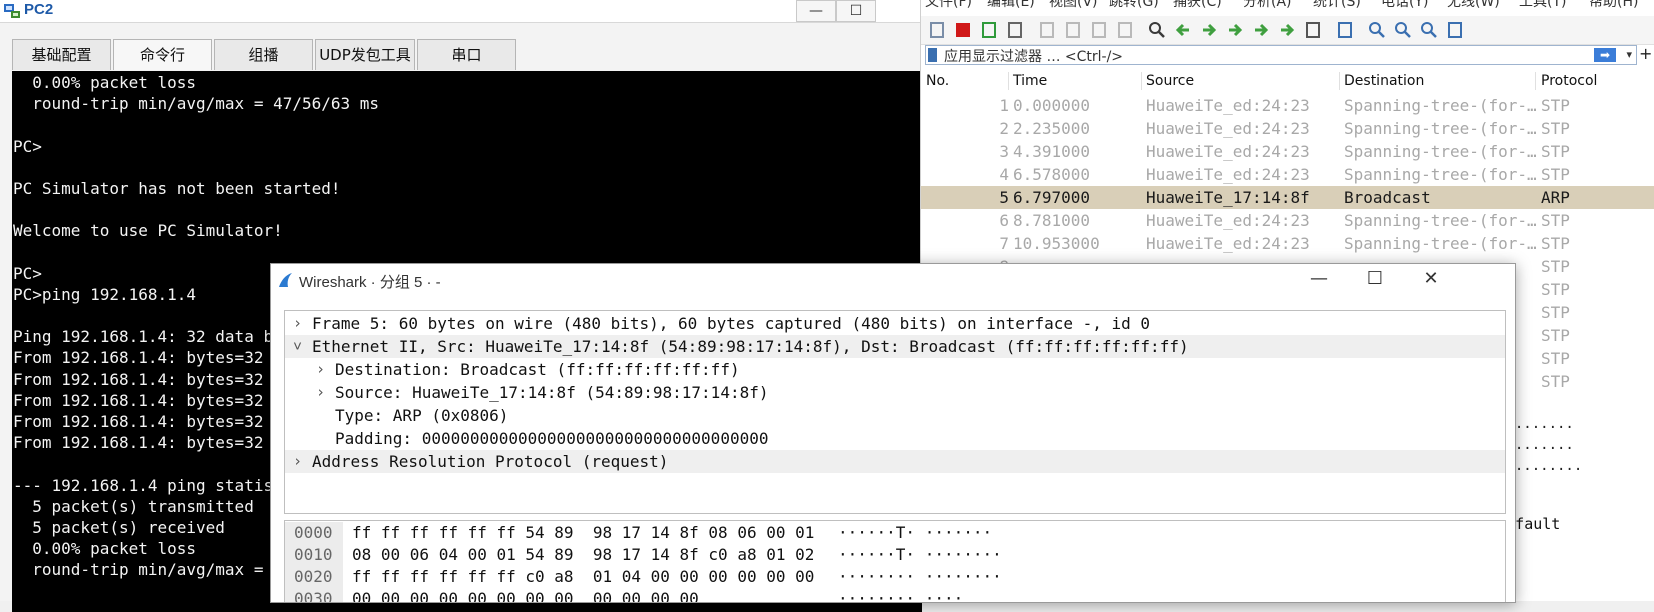 The height and width of the screenshot is (612, 1654). I want to click on zoom-out-icon, so click(1403, 30).